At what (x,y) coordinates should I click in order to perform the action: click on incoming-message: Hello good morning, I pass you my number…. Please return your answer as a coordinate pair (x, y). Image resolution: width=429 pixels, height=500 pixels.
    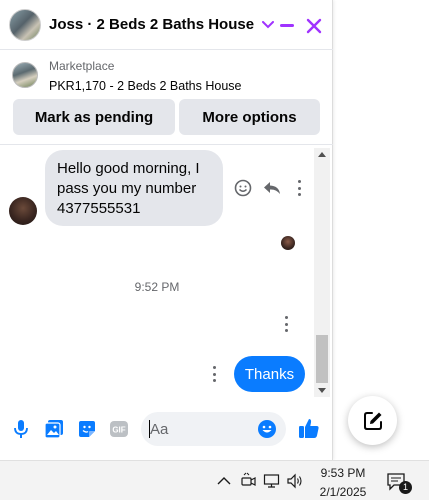
    Looking at the image, I should click on (134, 188).